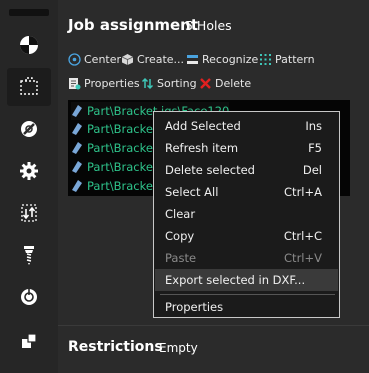  What do you see at coordinates (115, 347) in the screenshot?
I see `restrictions-title: Restrictions` at bounding box center [115, 347].